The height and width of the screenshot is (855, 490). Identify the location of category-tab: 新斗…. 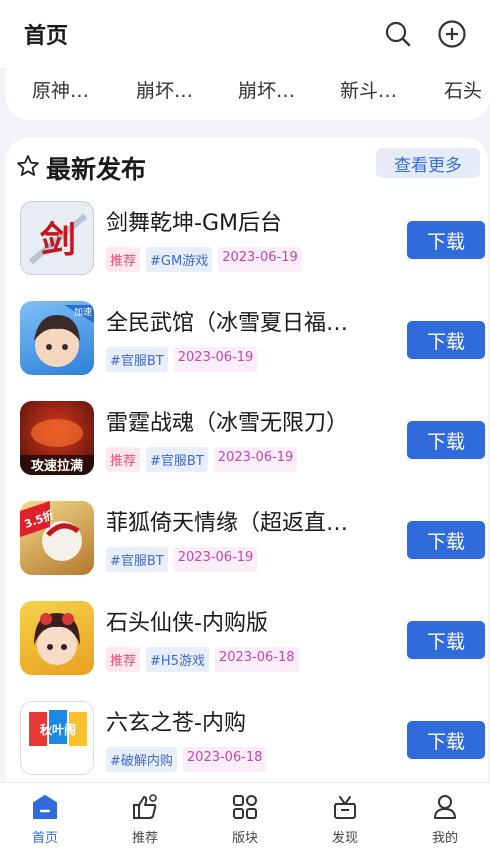
(368, 89).